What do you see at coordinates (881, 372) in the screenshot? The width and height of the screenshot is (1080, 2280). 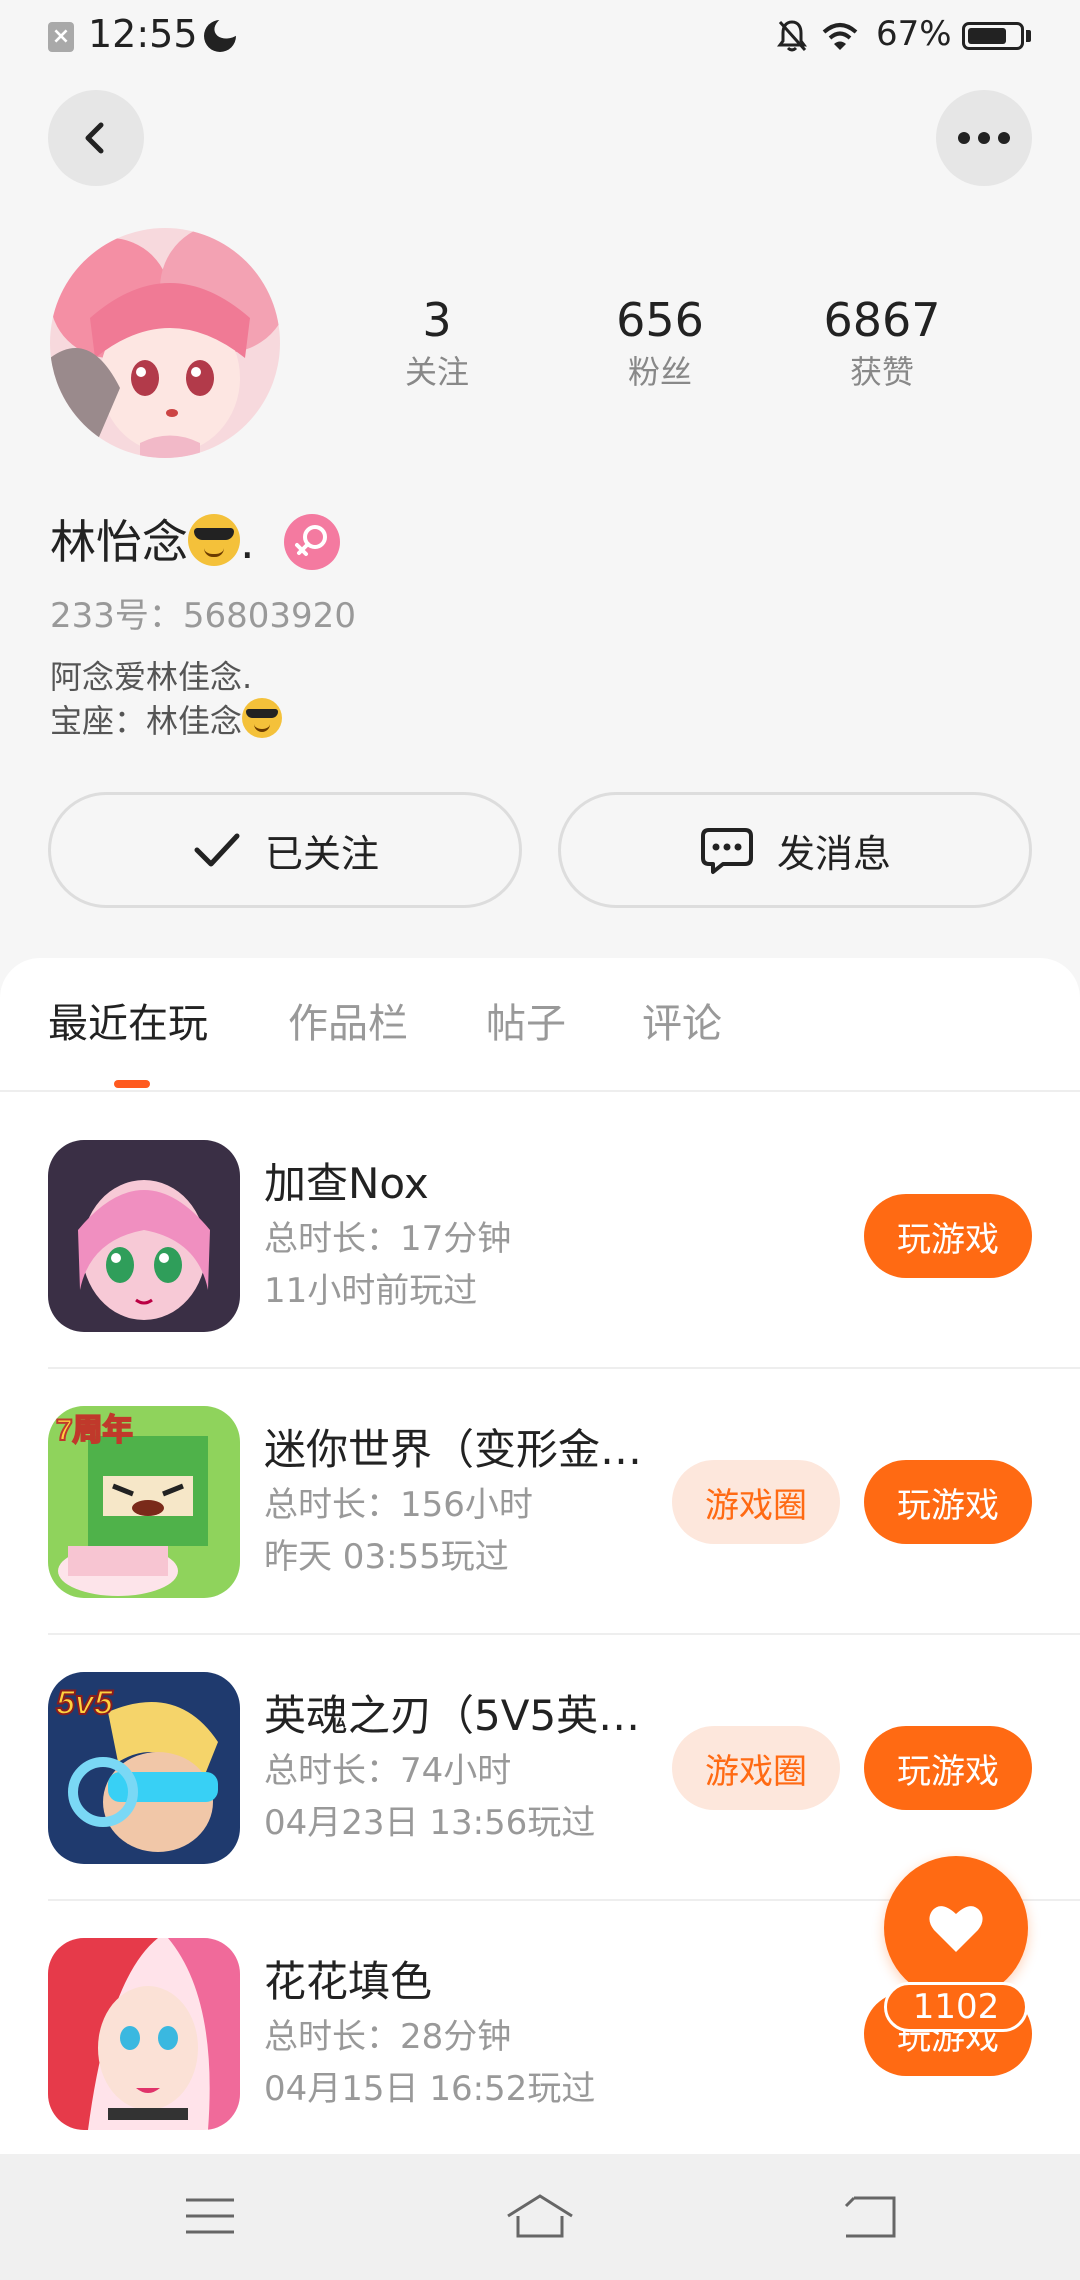 I see `likes-label: 获赞` at bounding box center [881, 372].